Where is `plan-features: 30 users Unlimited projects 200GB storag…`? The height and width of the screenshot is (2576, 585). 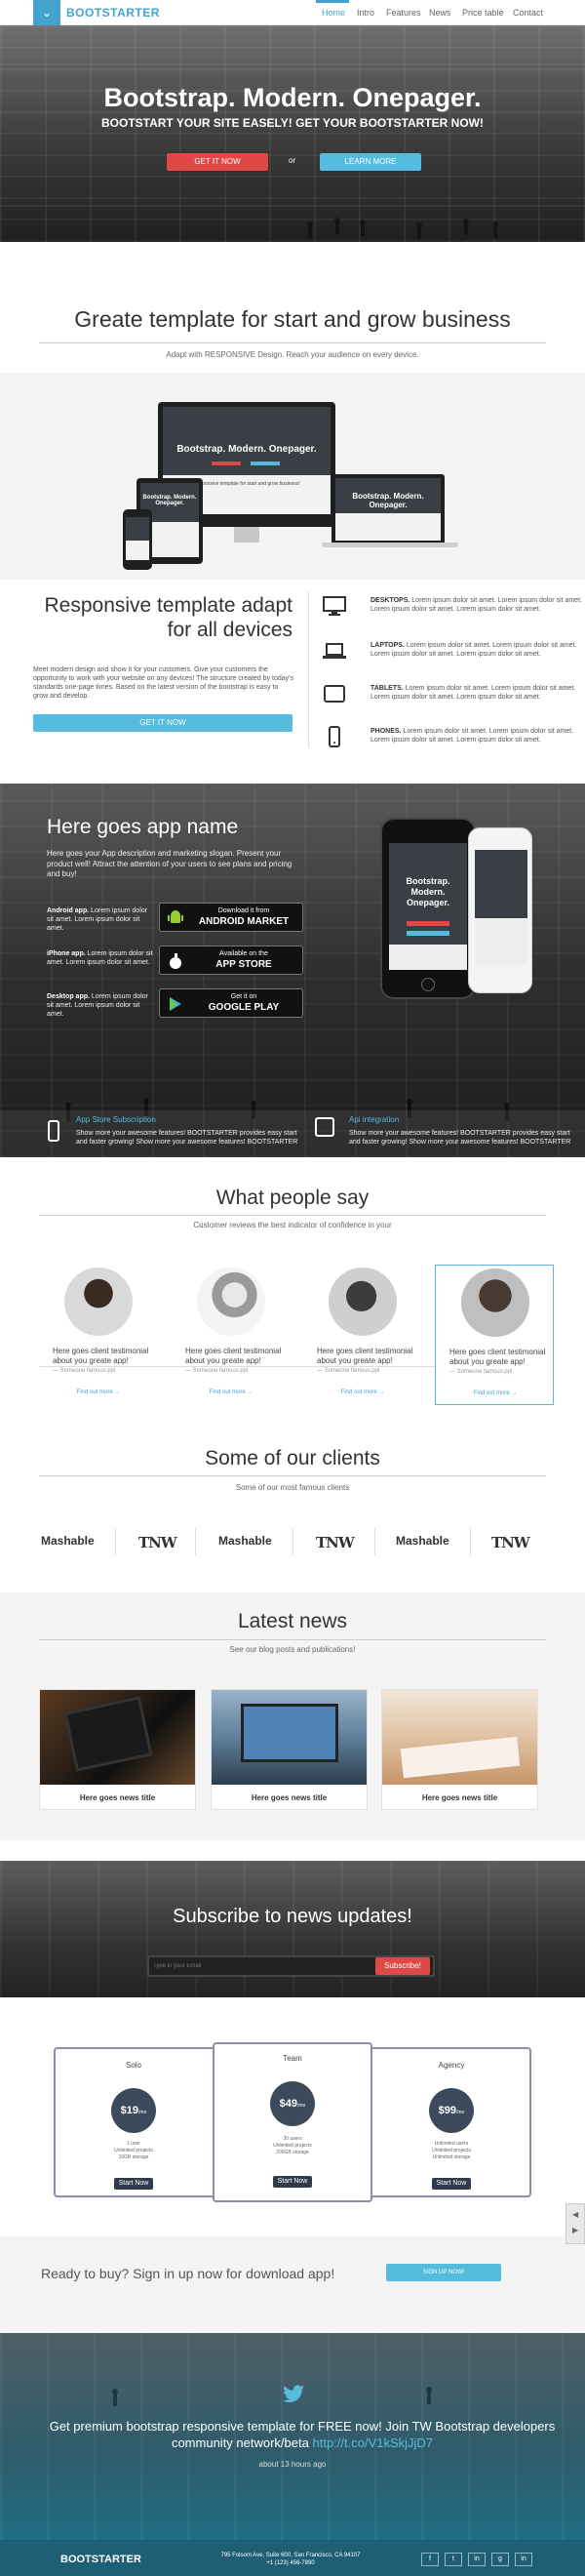
plan-features: 30 users Unlimited projects 200GB storag… is located at coordinates (292, 2146).